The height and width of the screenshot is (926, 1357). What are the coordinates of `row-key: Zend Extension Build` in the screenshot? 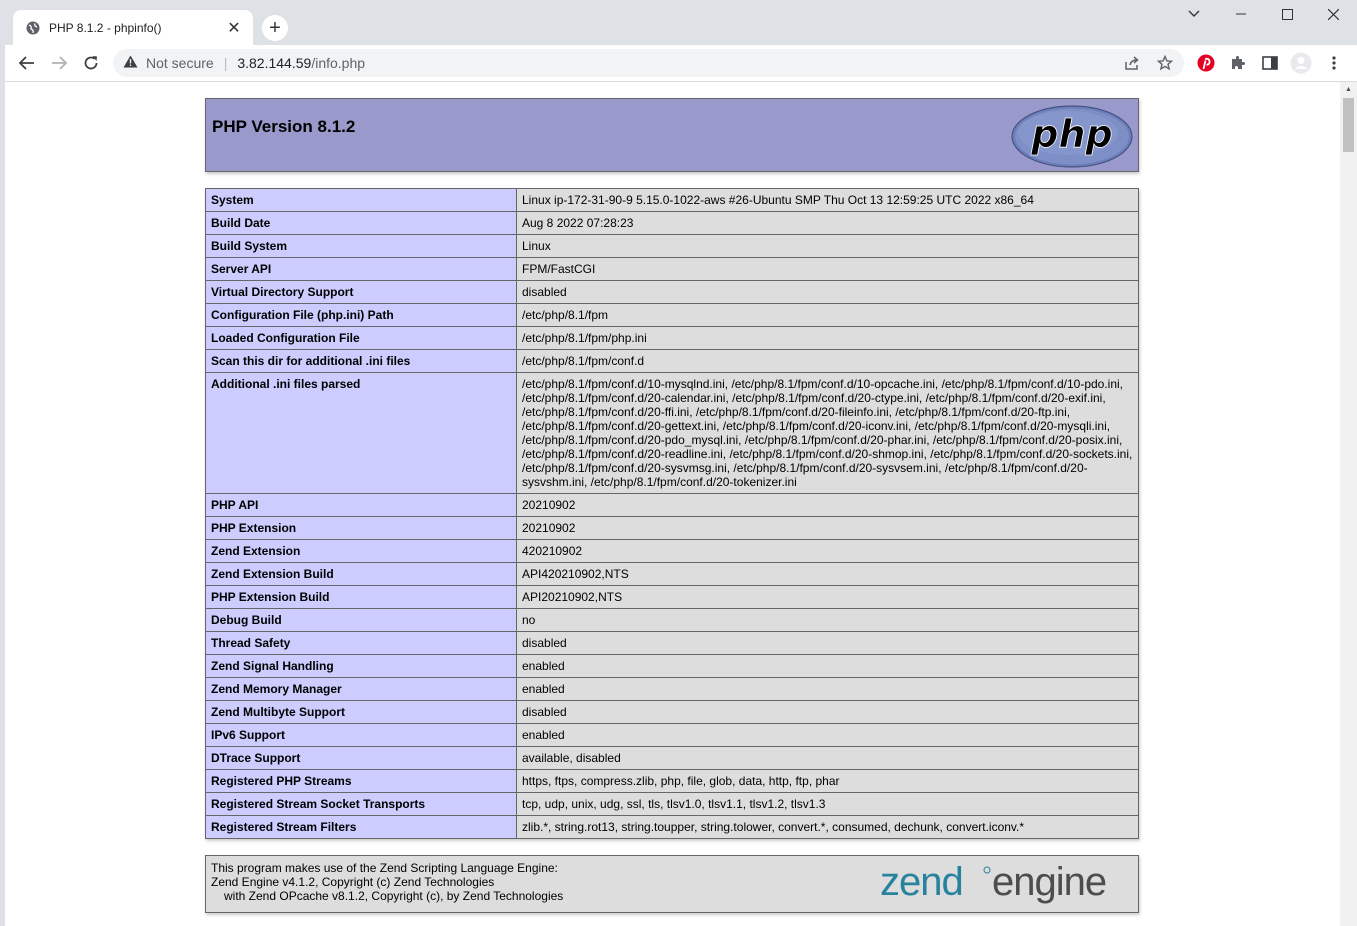 It's located at (361, 574).